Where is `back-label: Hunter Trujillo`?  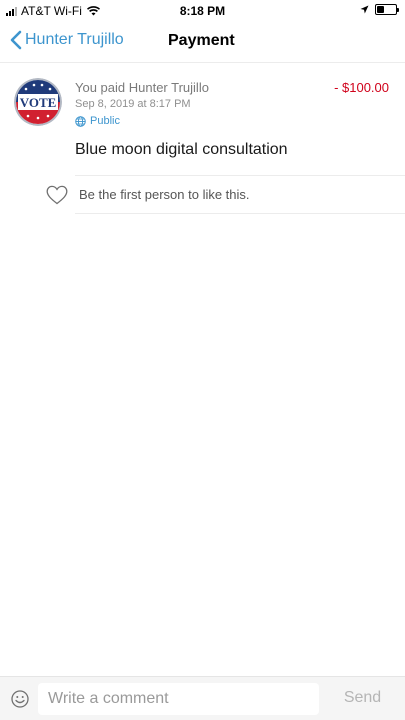
back-label: Hunter Trujillo is located at coordinates (74, 39).